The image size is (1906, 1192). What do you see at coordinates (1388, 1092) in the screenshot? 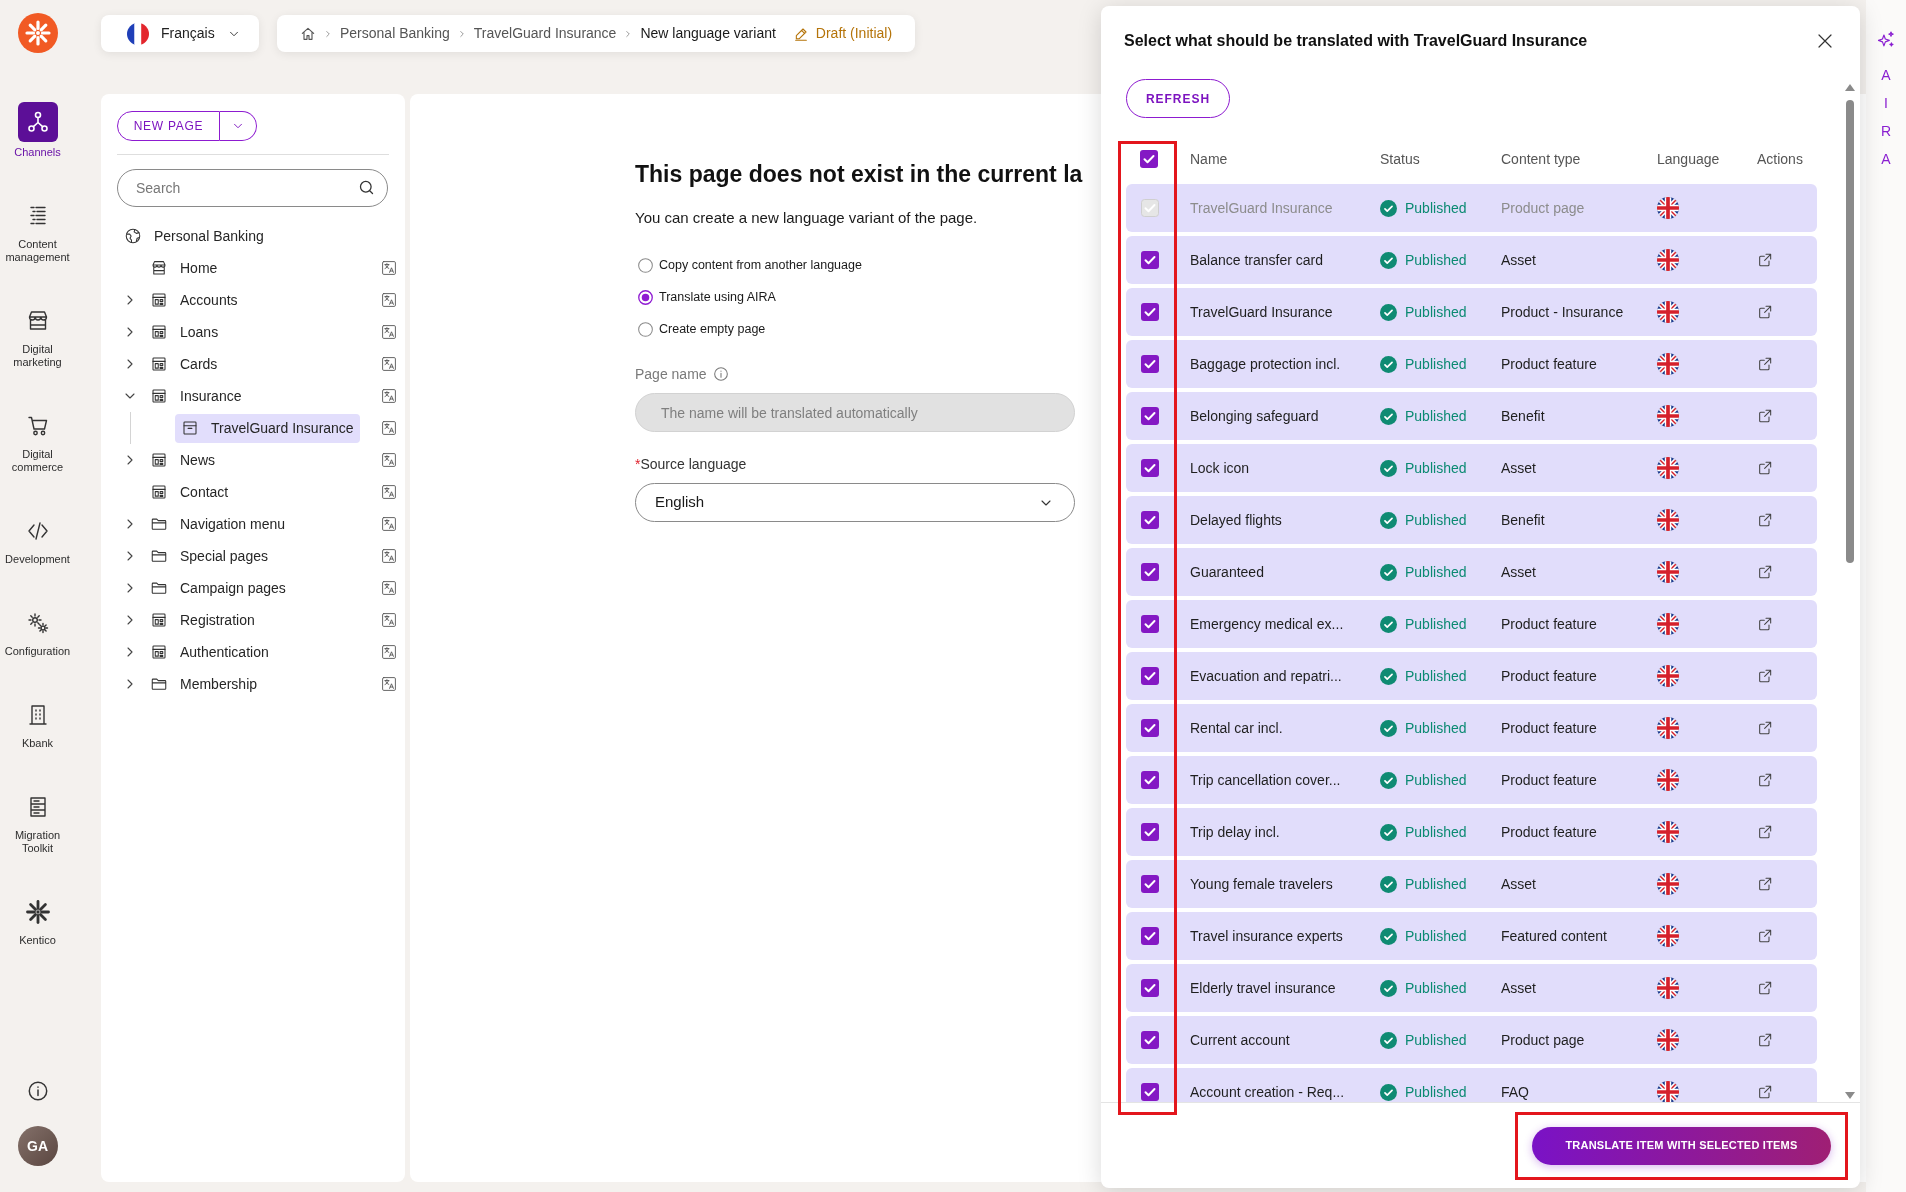
I see `check-circle-icon` at bounding box center [1388, 1092].